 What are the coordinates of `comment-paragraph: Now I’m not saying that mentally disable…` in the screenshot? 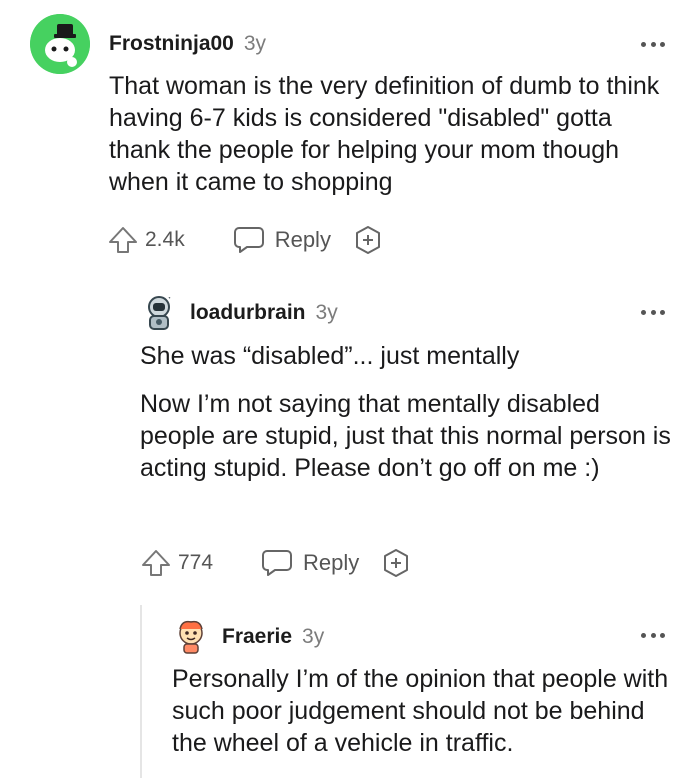 It's located at (405, 436).